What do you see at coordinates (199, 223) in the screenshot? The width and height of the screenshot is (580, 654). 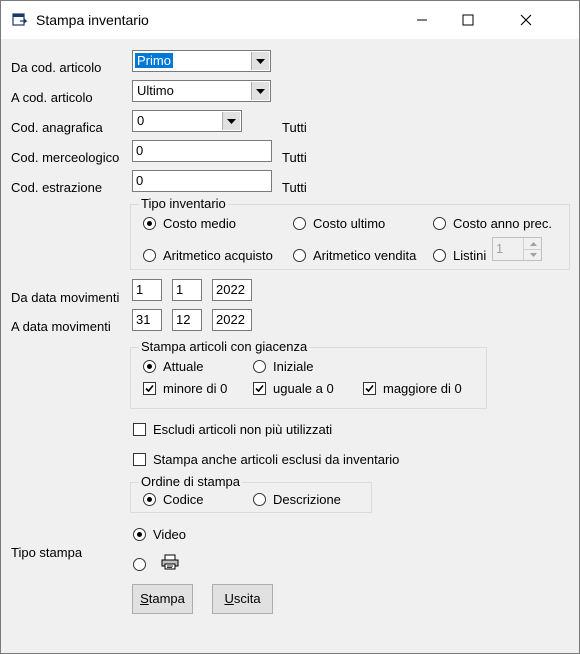 I see `costo-medio-label: Costo medio` at bounding box center [199, 223].